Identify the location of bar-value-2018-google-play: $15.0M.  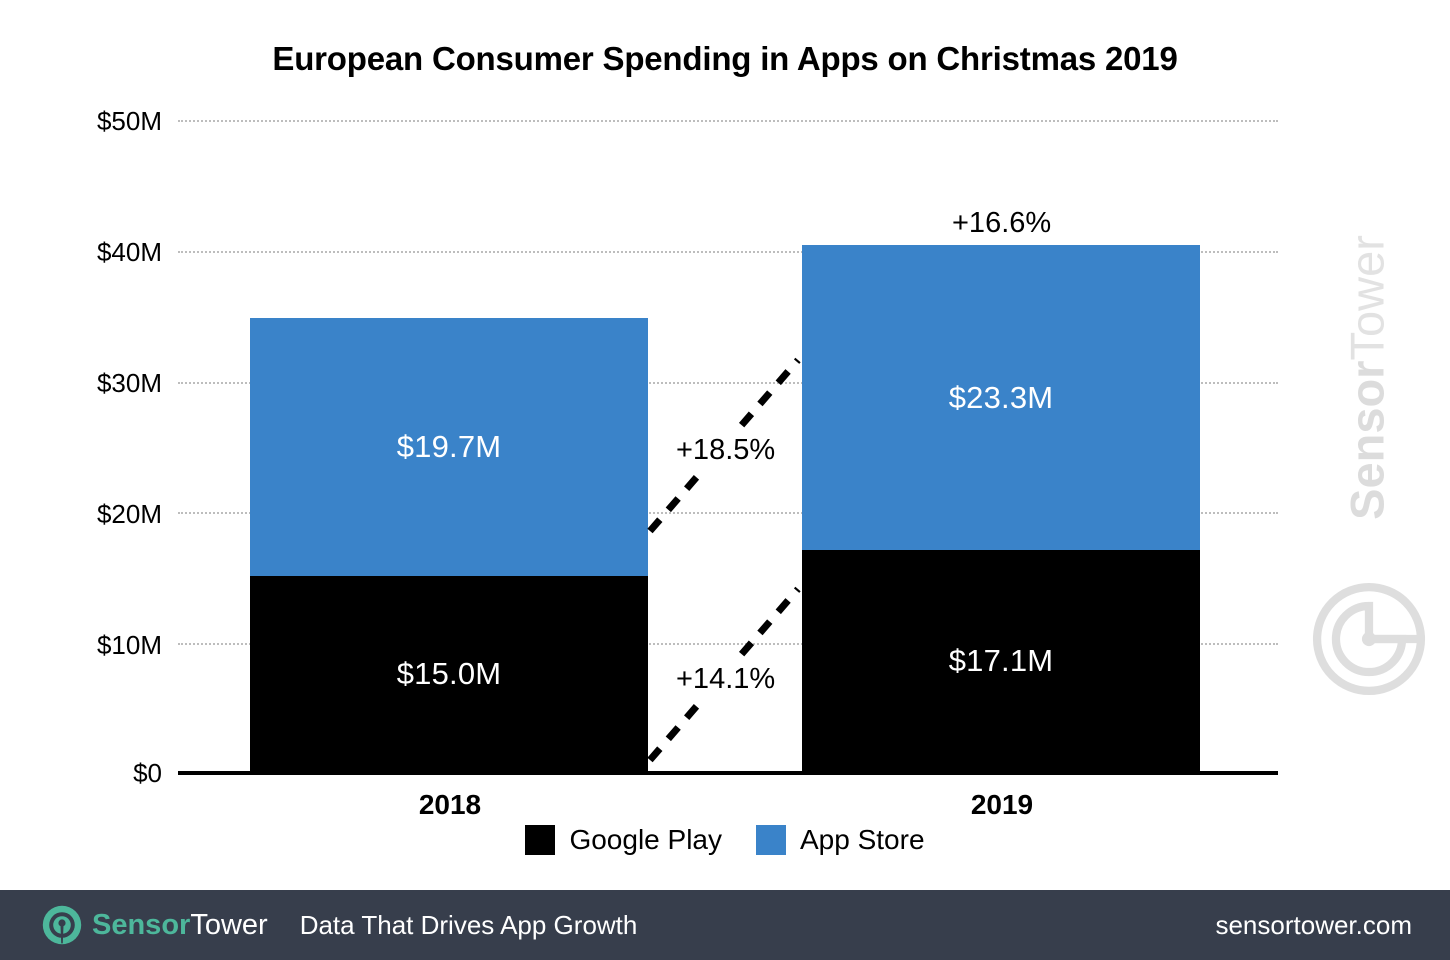
(449, 673).